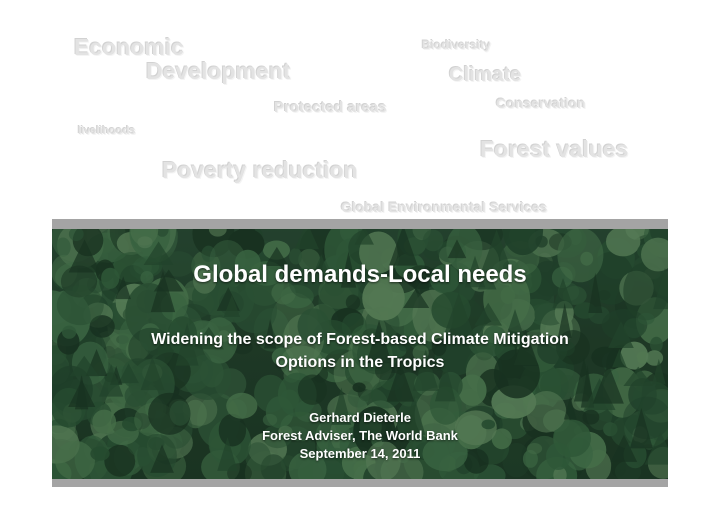 Image resolution: width=720 pixels, height=509 pixels. I want to click on word-economic: Economic, so click(129, 47).